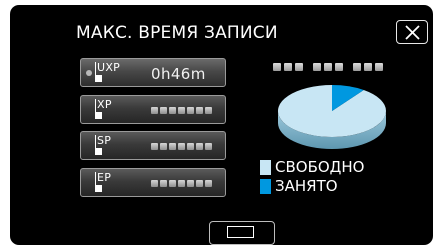 The width and height of the screenshot is (443, 249). I want to click on screen-toggle-button, so click(242, 233).